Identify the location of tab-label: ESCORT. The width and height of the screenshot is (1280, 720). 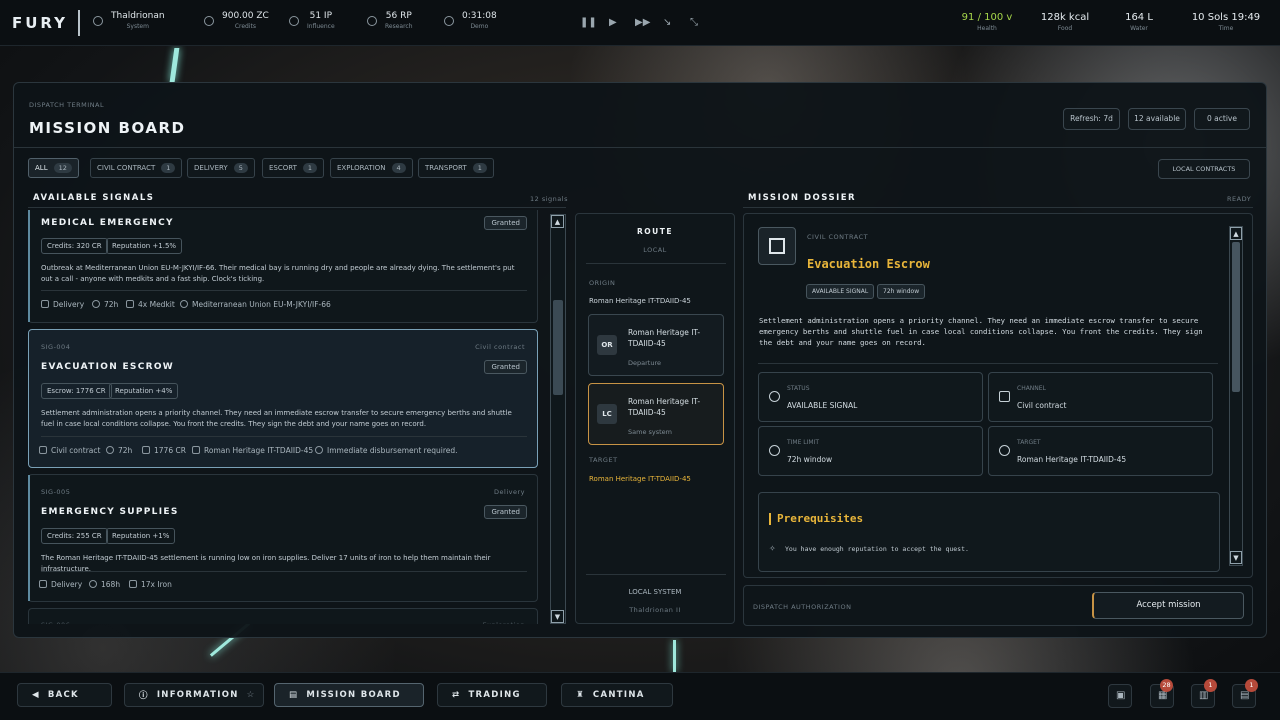
(283, 168).